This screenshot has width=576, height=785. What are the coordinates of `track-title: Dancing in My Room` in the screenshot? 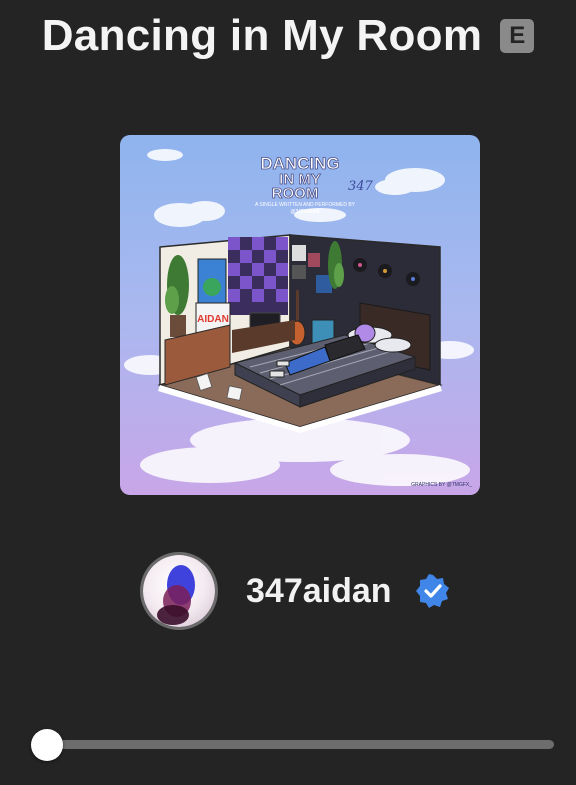 It's located at (262, 35).